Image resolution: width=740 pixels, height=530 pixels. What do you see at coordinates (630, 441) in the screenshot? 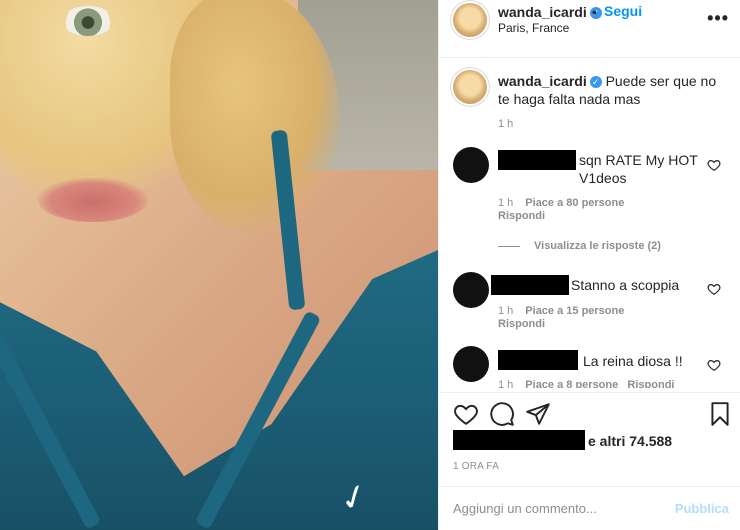
I see `likes-count: e altri 74.588` at bounding box center [630, 441].